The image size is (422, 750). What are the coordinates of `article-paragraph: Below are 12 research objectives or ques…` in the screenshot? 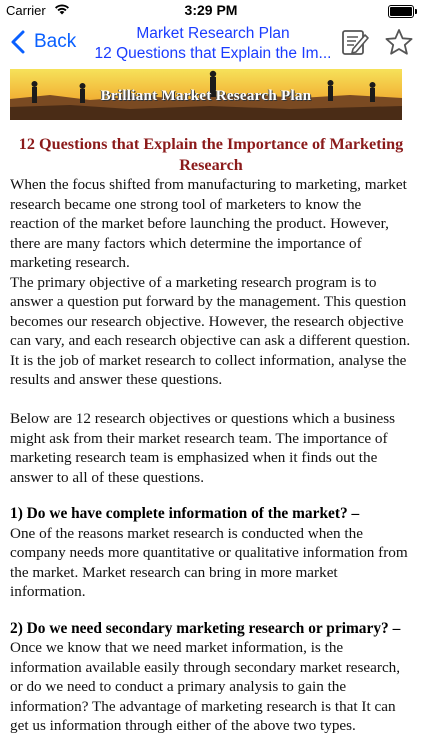 It's located at (203, 448).